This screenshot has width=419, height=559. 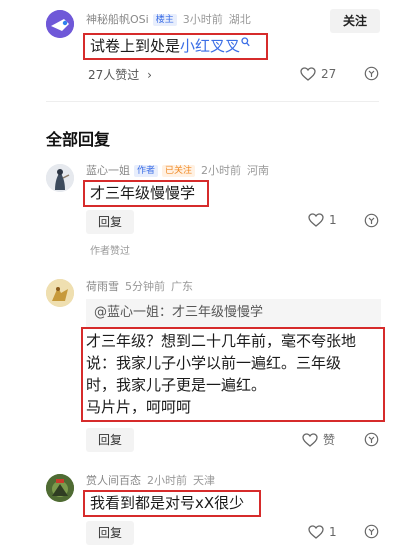 What do you see at coordinates (212, 101) in the screenshot?
I see `divider` at bounding box center [212, 101].